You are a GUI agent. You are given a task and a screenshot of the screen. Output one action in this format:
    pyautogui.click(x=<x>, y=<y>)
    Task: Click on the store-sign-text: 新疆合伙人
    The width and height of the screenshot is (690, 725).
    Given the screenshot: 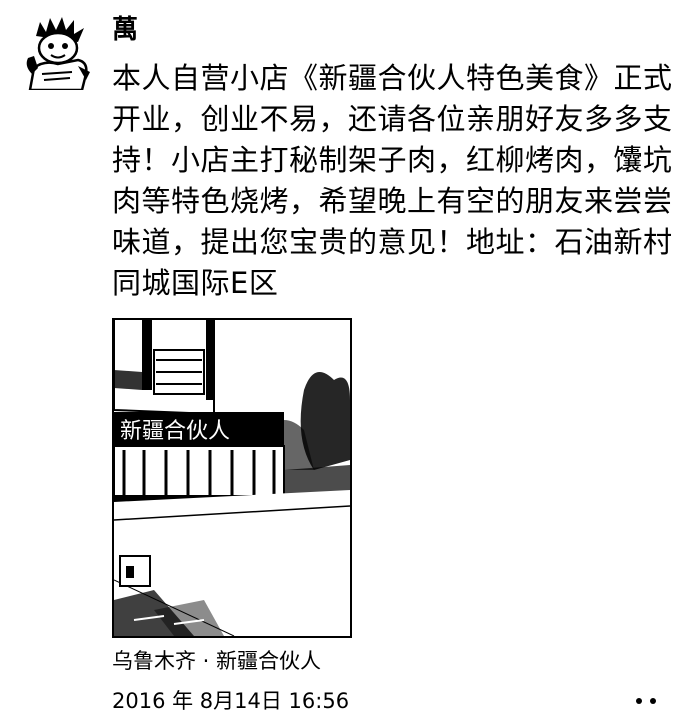 What is the action you would take?
    pyautogui.click(x=175, y=431)
    